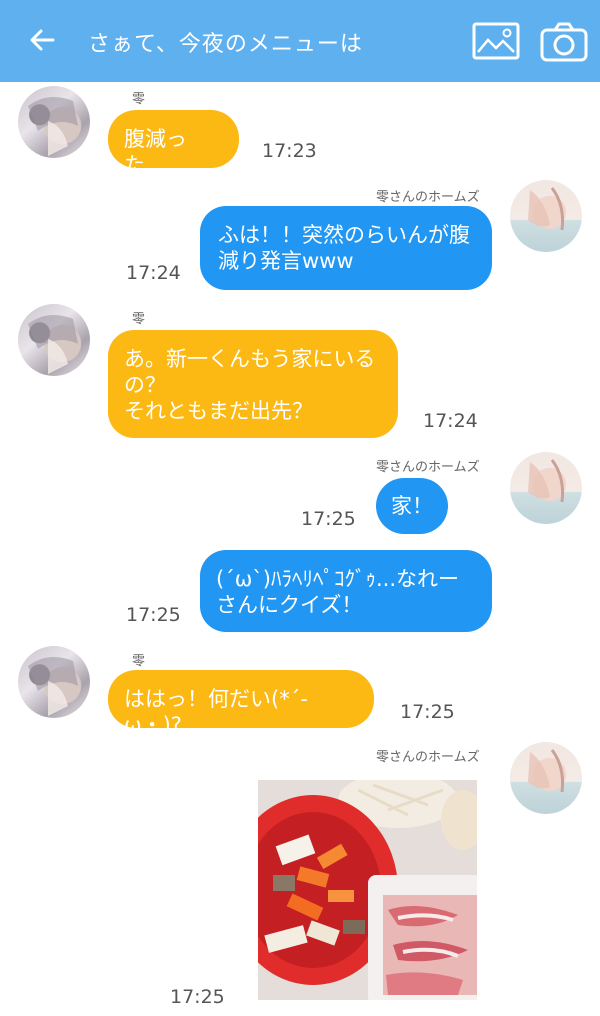  Describe the element at coordinates (346, 248) in the screenshot. I see `message-bubble: ふは！！突然のらいんが腹減り発言www` at that location.